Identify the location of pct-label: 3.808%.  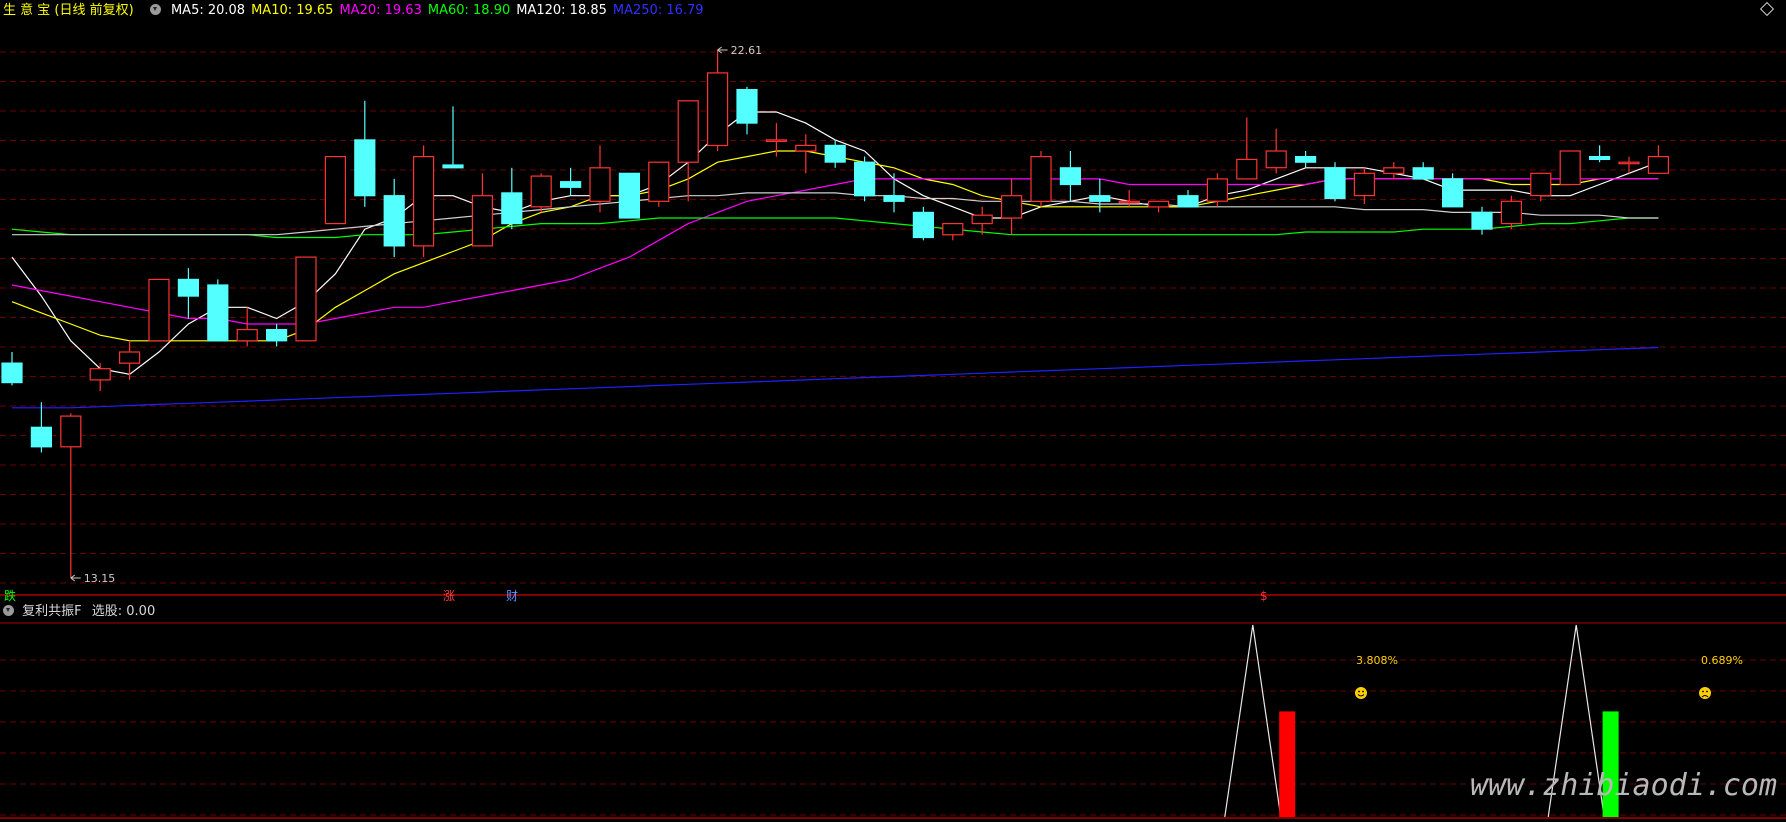
(1377, 660).